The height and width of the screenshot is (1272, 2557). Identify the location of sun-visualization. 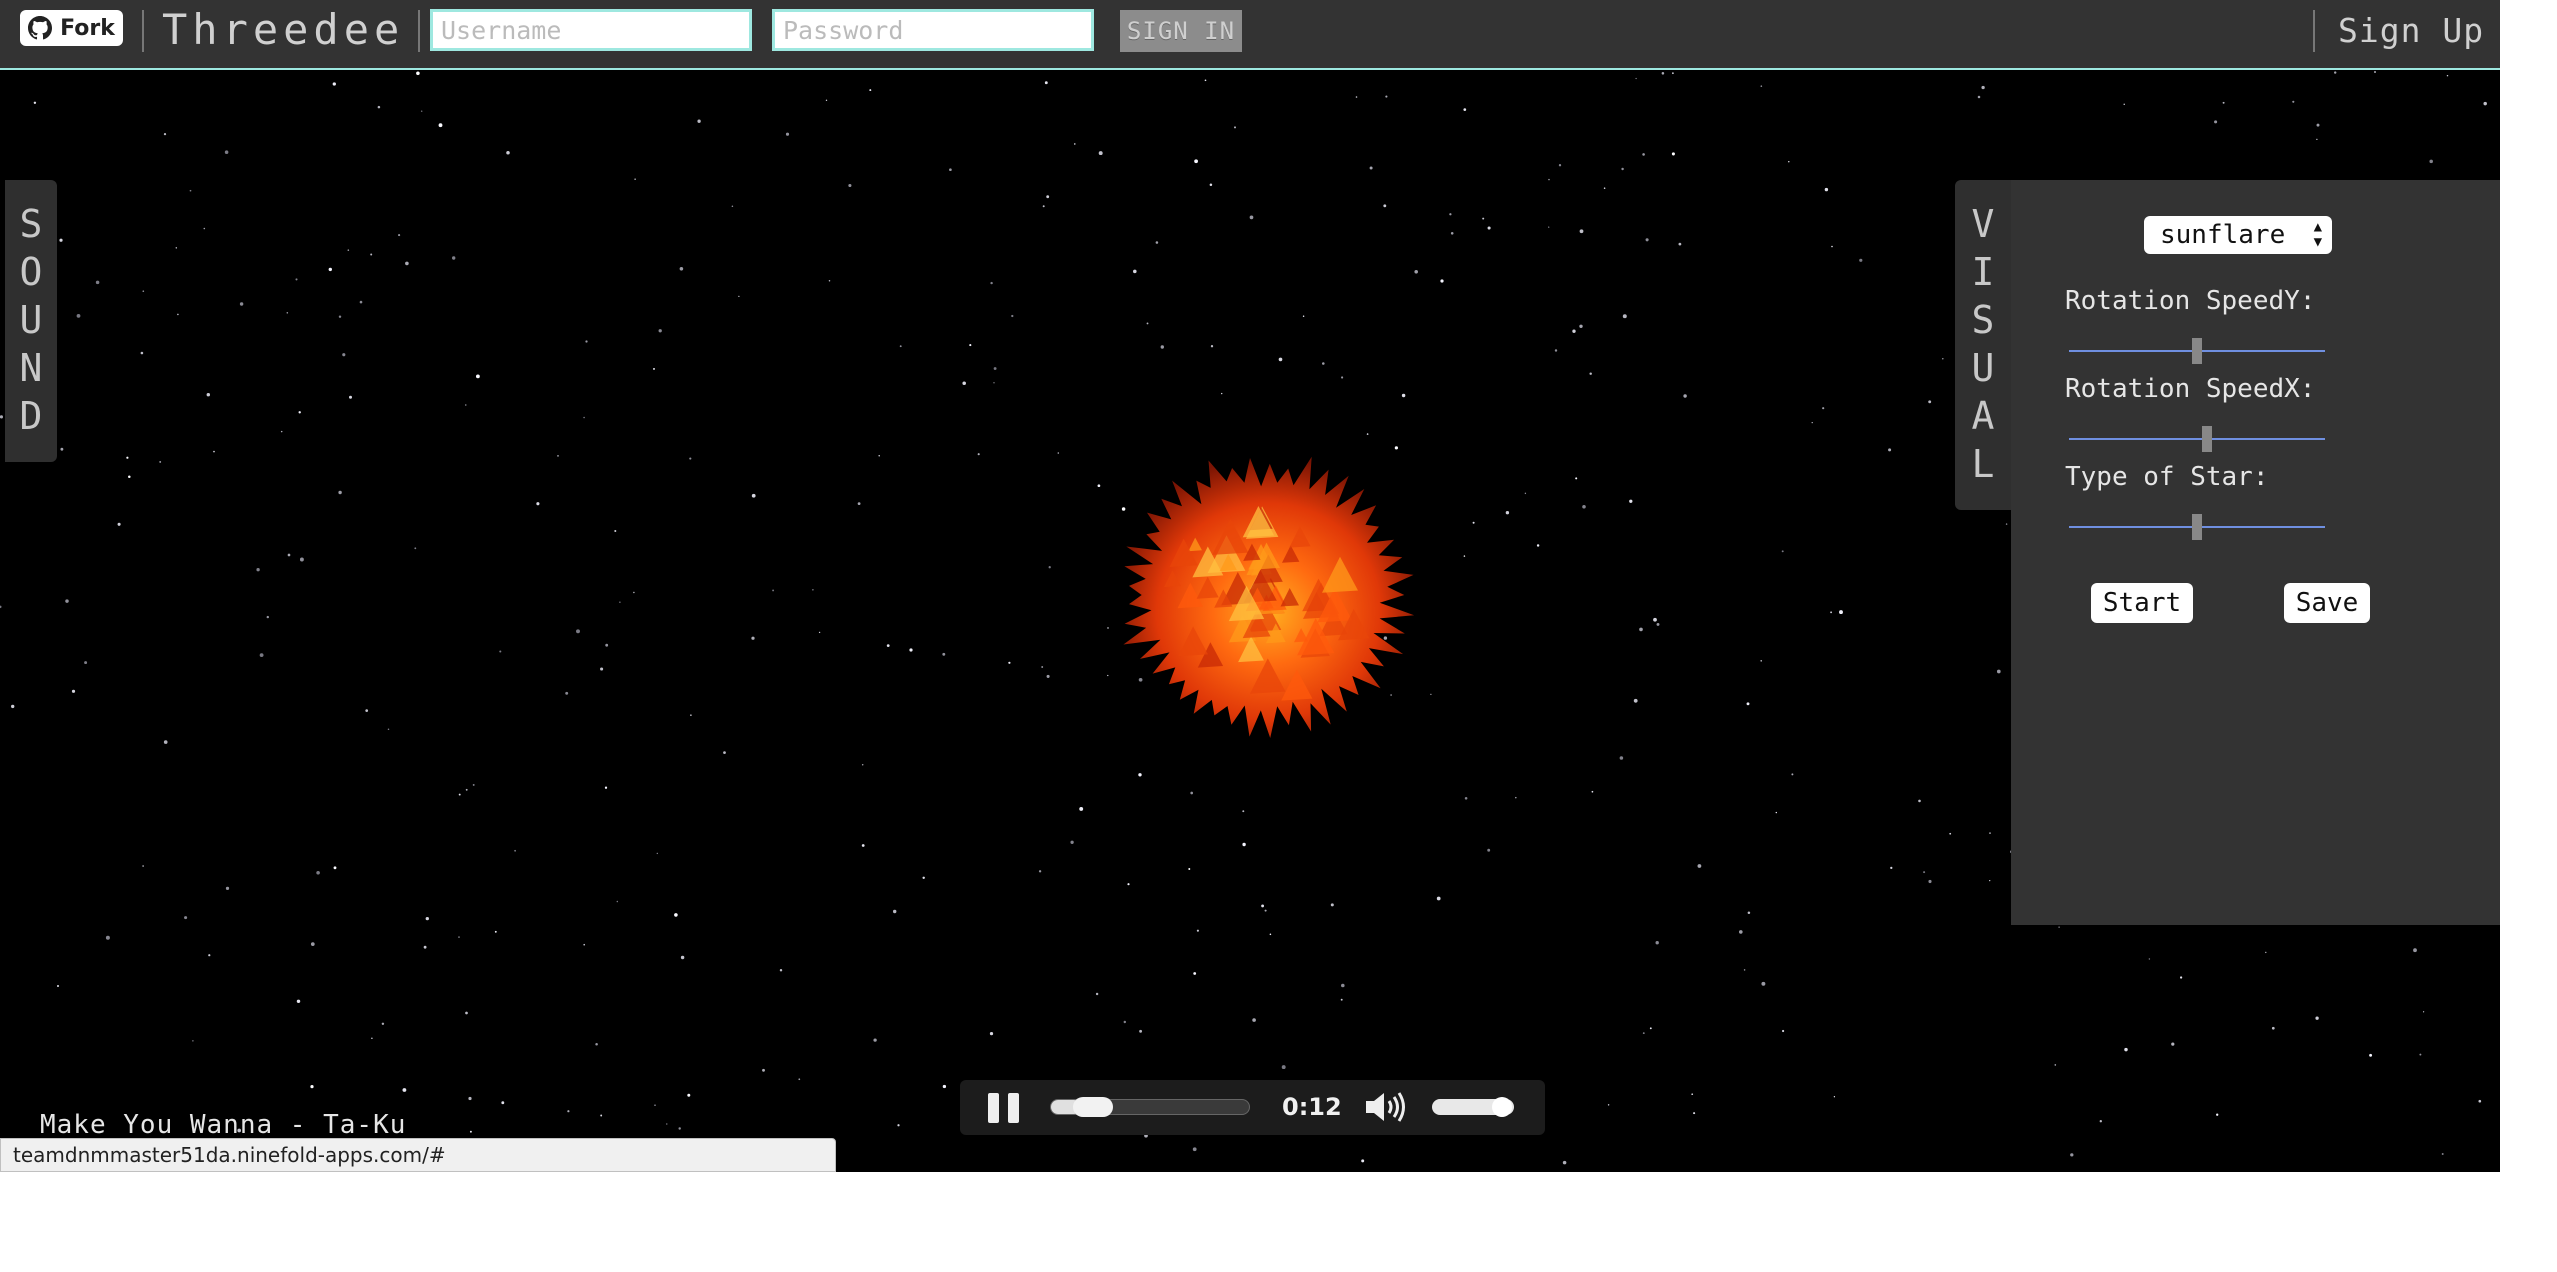
(1265, 595).